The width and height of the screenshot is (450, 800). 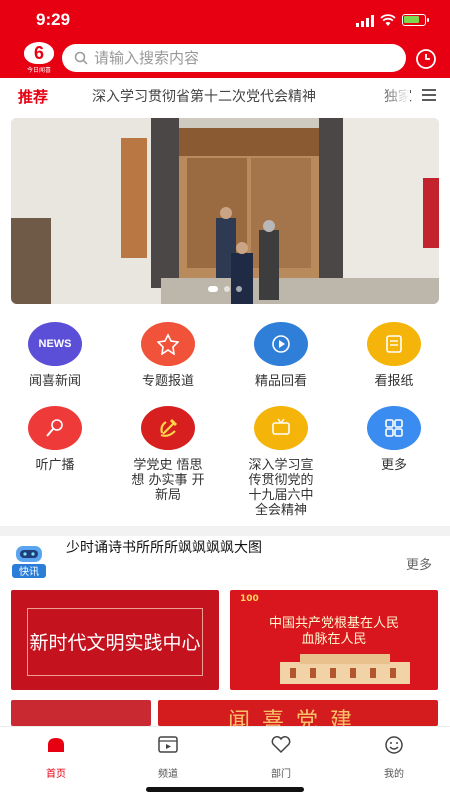 What do you see at coordinates (56, 745) in the screenshot?
I see `home-icon` at bounding box center [56, 745].